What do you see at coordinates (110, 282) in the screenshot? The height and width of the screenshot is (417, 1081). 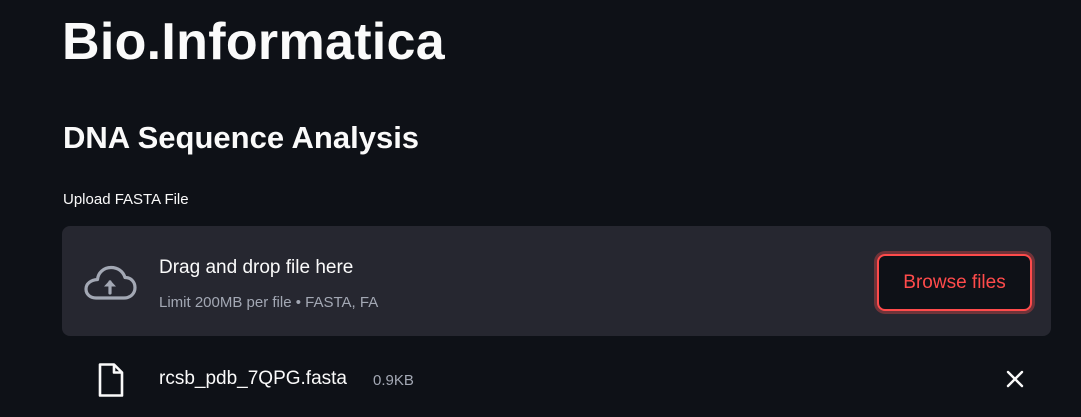 I see `cloud-upload-icon` at bounding box center [110, 282].